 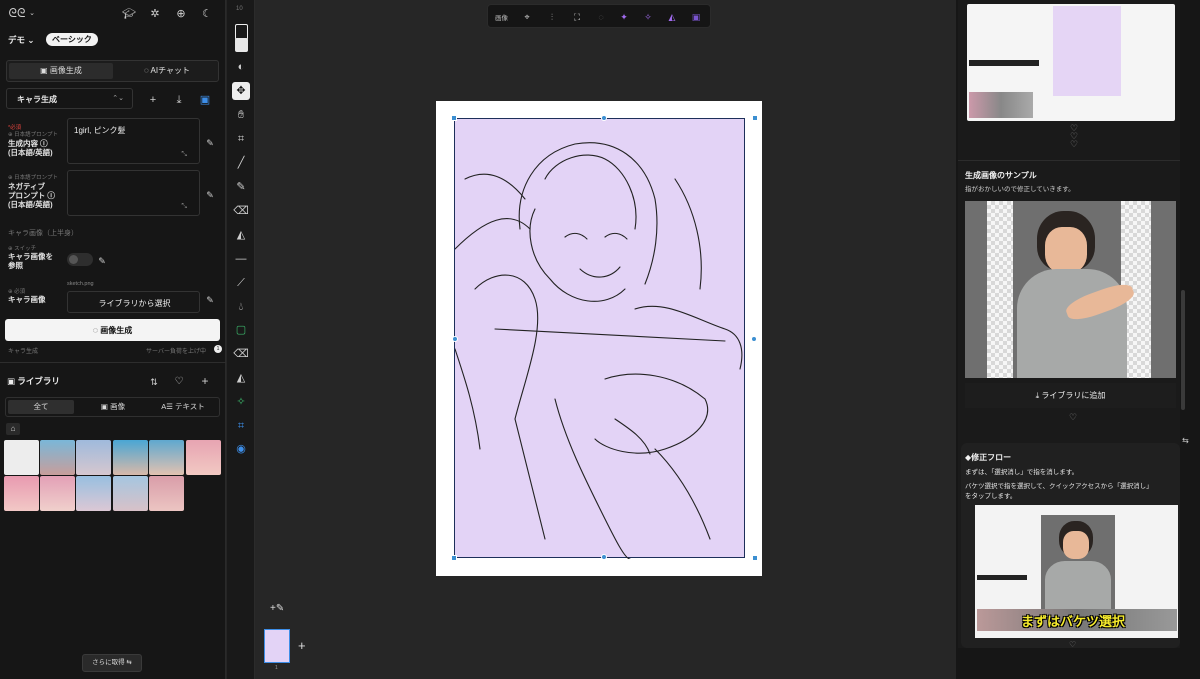 What do you see at coordinates (218, 349) in the screenshot?
I see `info-badge-icon: 1` at bounding box center [218, 349].